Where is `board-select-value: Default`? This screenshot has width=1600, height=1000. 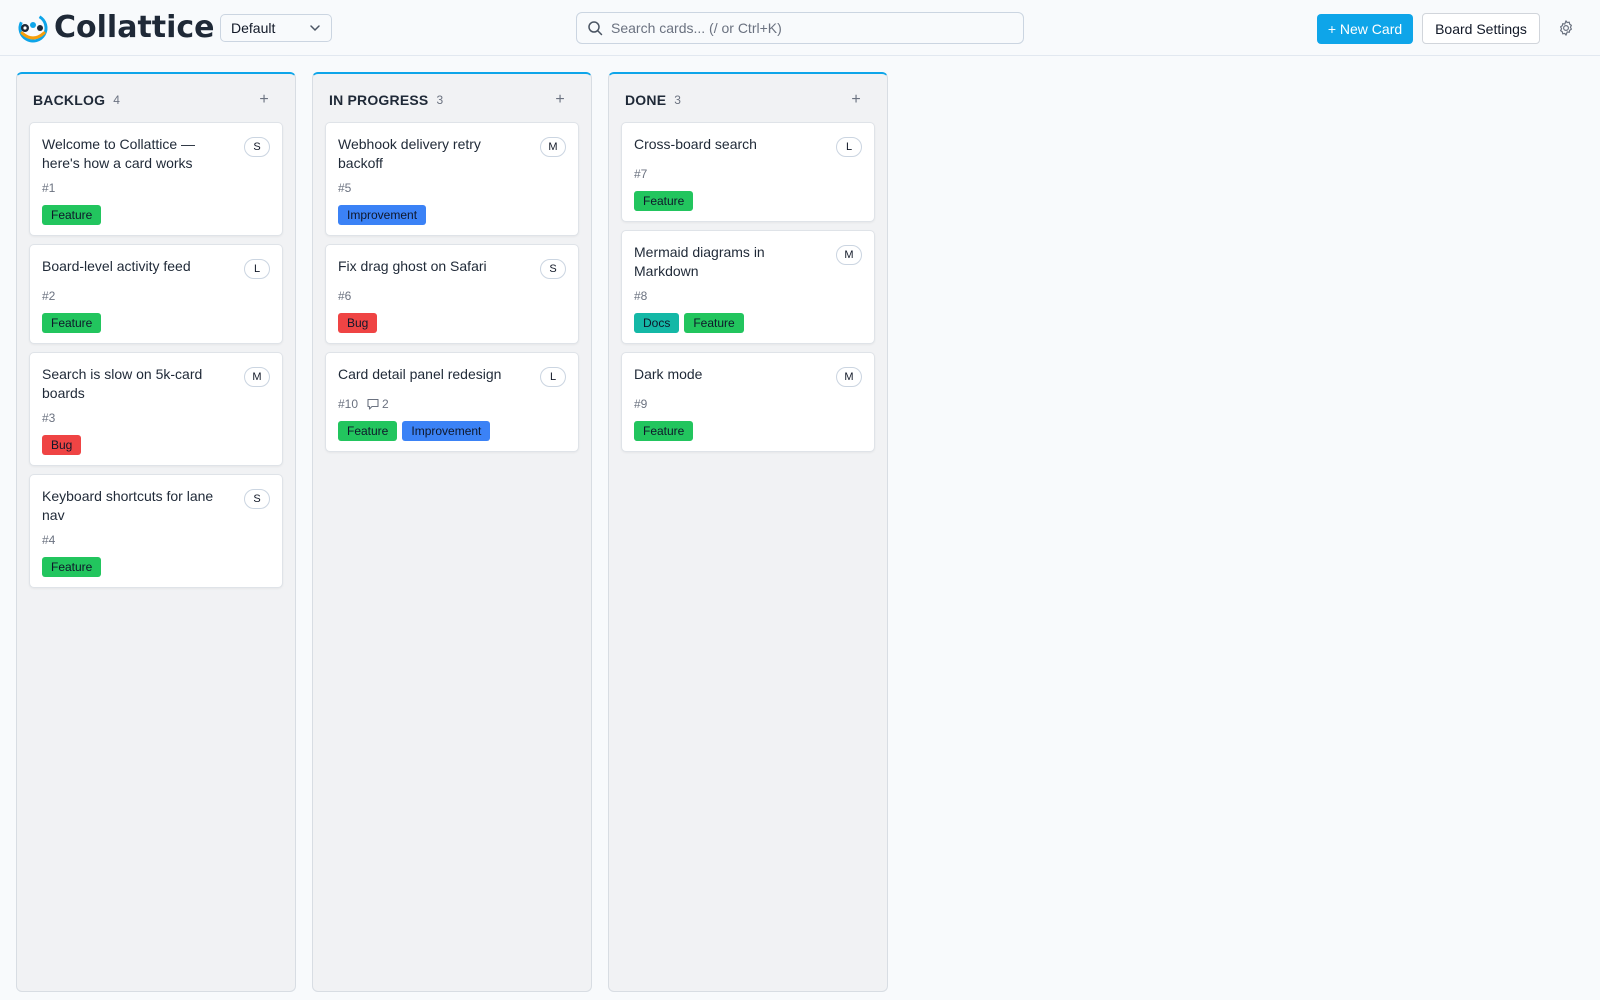 board-select-value: Default is located at coordinates (253, 28).